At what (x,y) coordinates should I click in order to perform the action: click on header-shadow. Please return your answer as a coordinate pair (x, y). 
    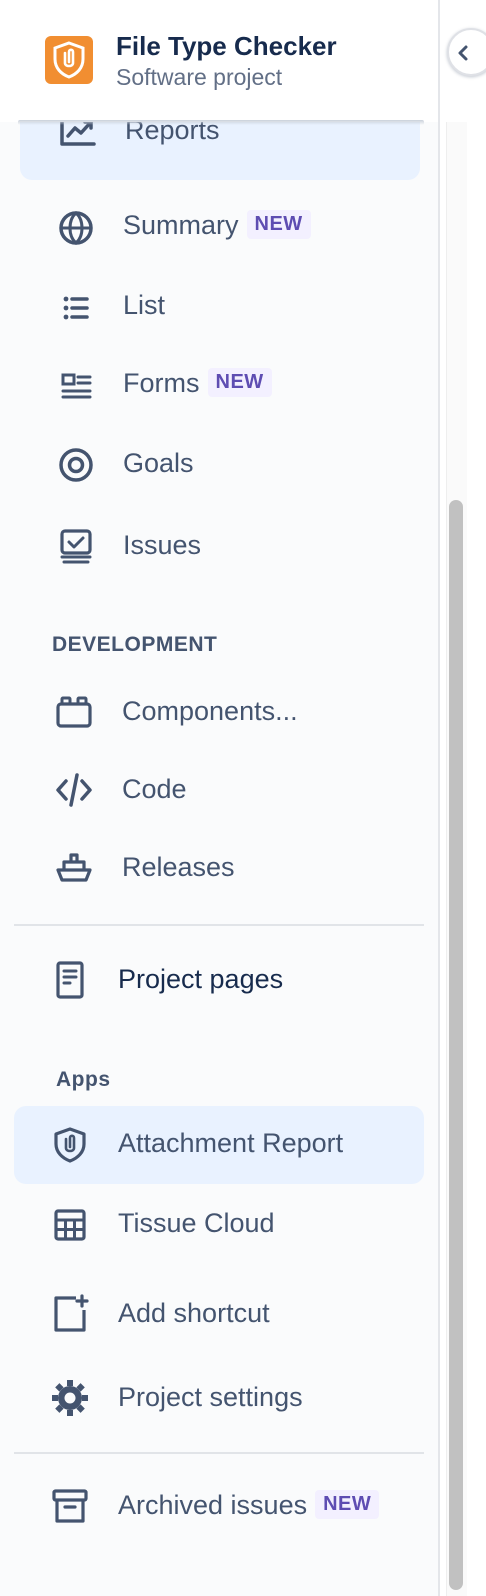
    Looking at the image, I should click on (221, 122).